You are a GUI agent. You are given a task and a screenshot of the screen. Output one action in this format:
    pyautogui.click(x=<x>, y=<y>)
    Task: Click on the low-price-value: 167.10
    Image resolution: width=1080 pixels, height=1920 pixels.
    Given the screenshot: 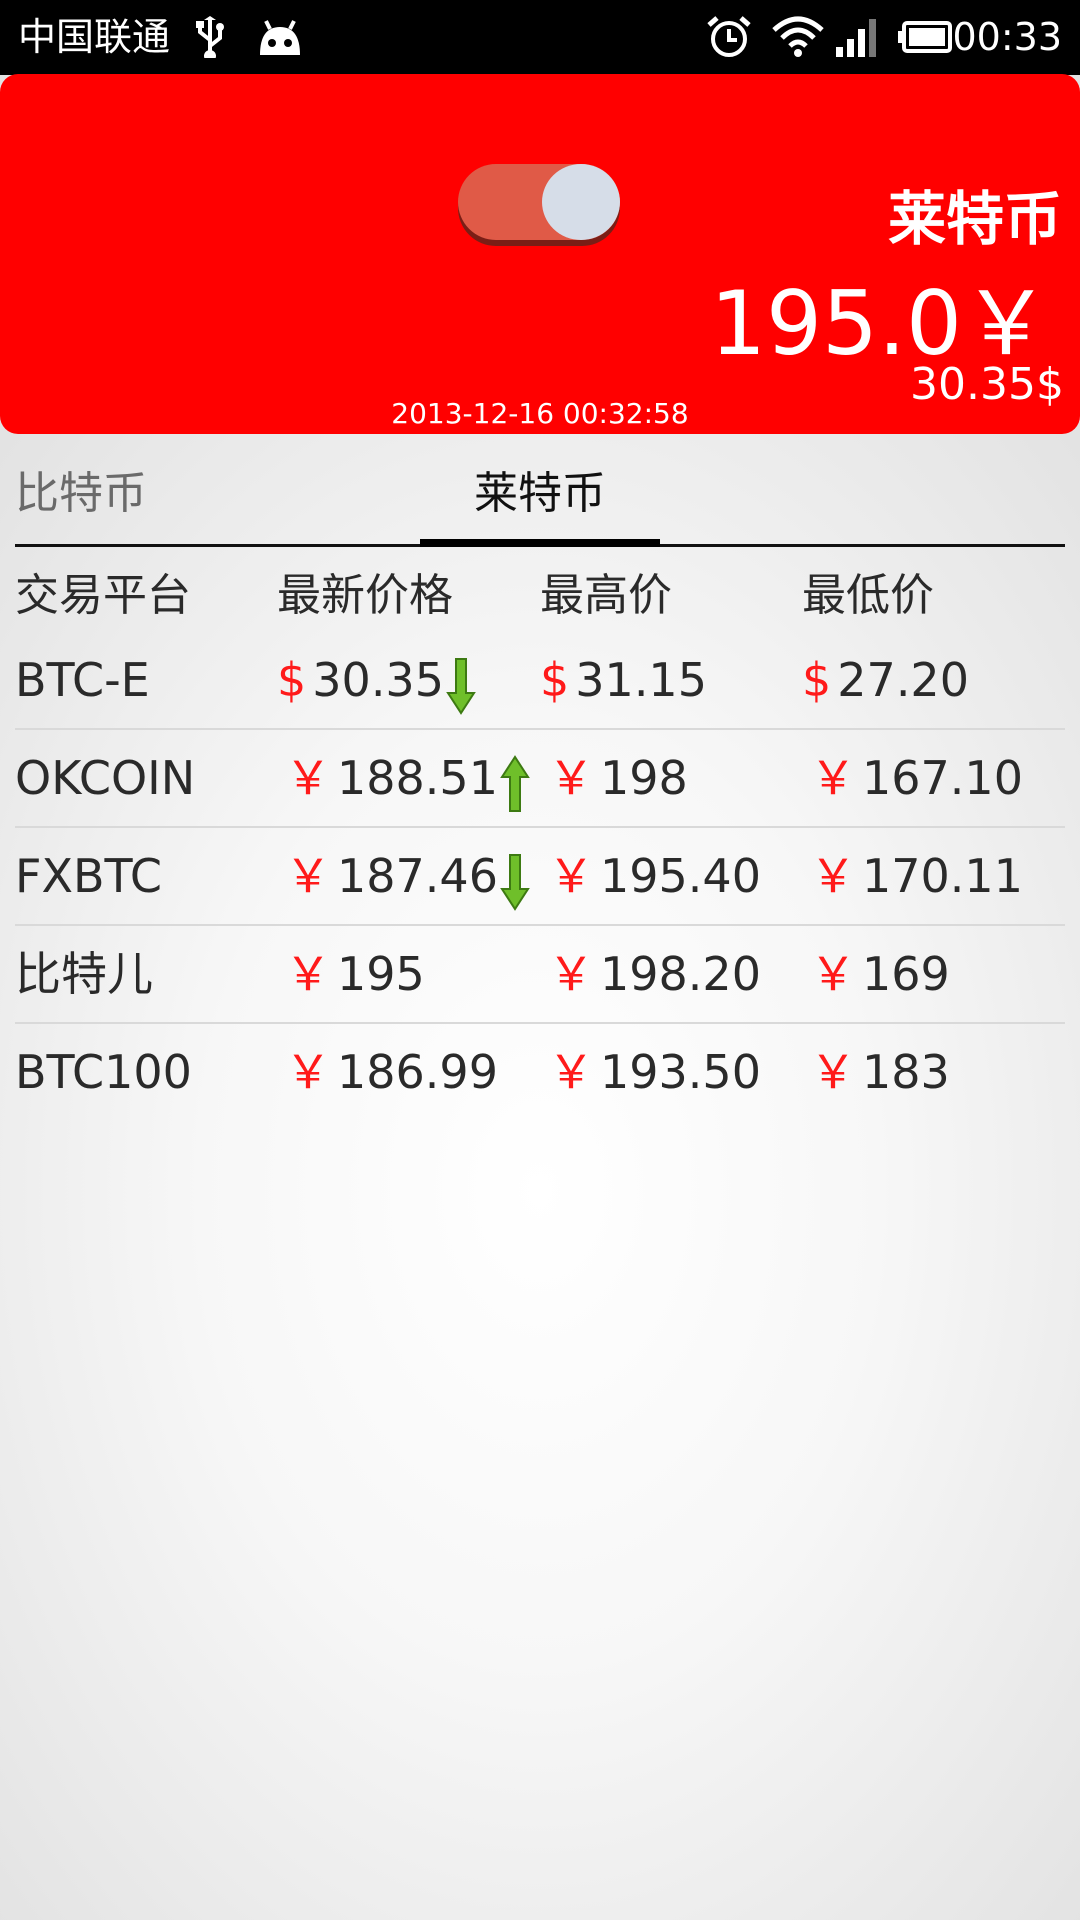 What is the action you would take?
    pyautogui.click(x=942, y=778)
    